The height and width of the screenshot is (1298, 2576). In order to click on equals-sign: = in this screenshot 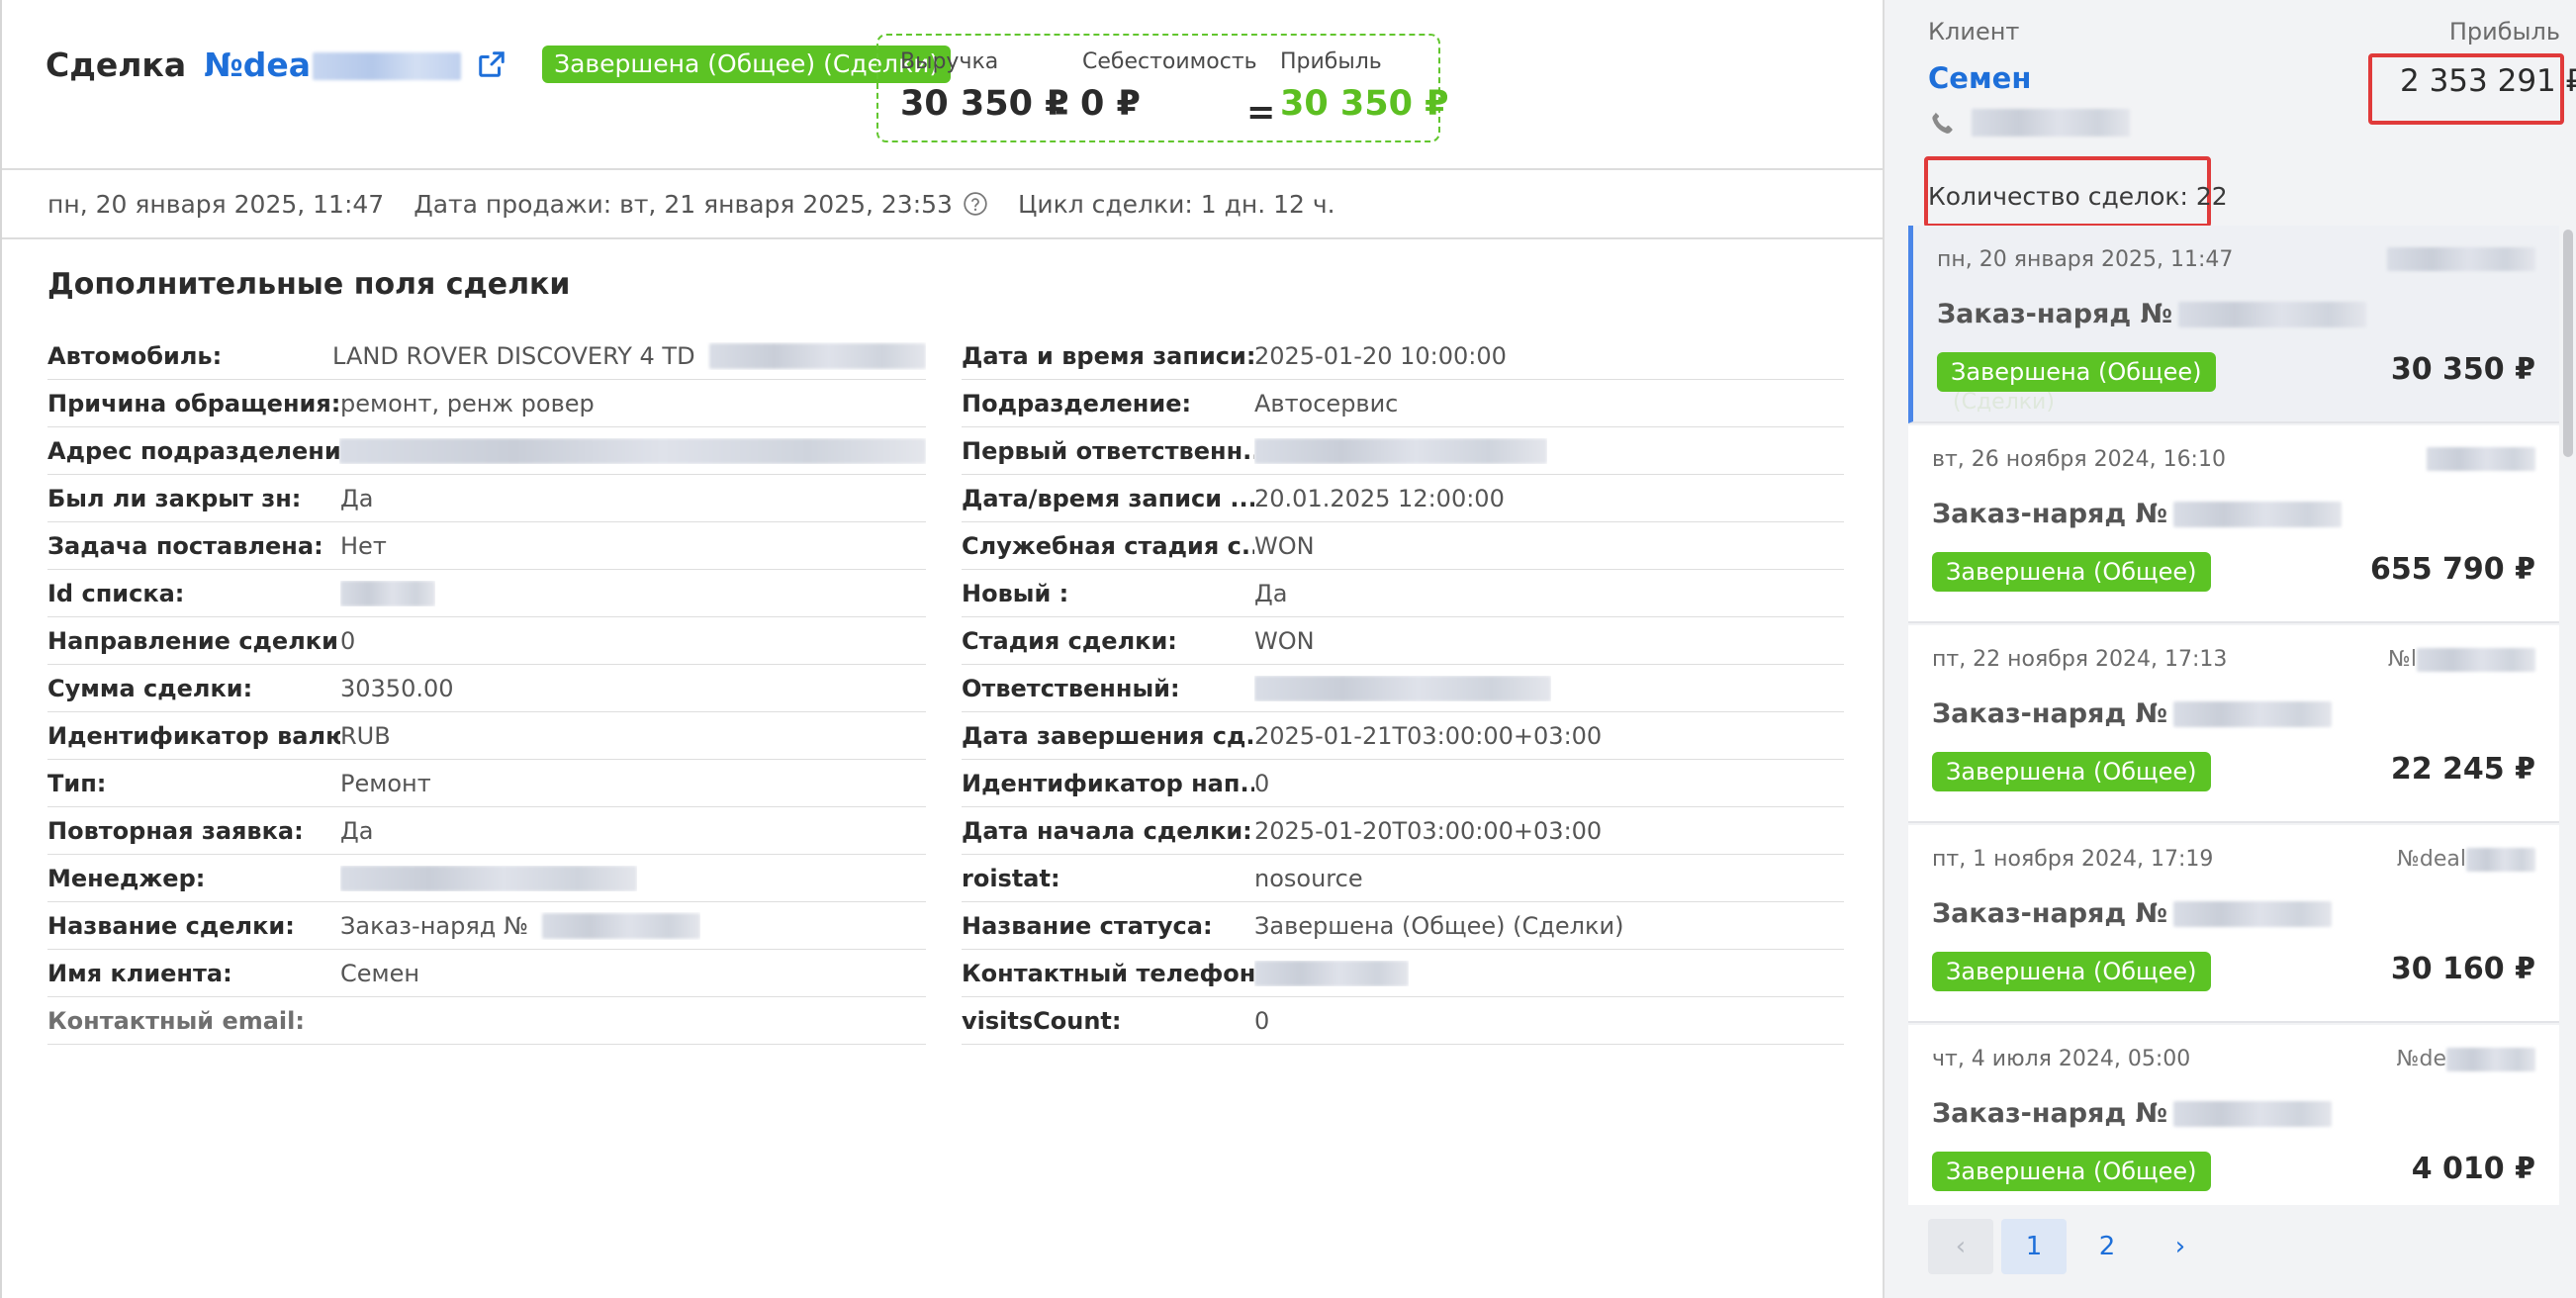, I will do `click(1261, 113)`.